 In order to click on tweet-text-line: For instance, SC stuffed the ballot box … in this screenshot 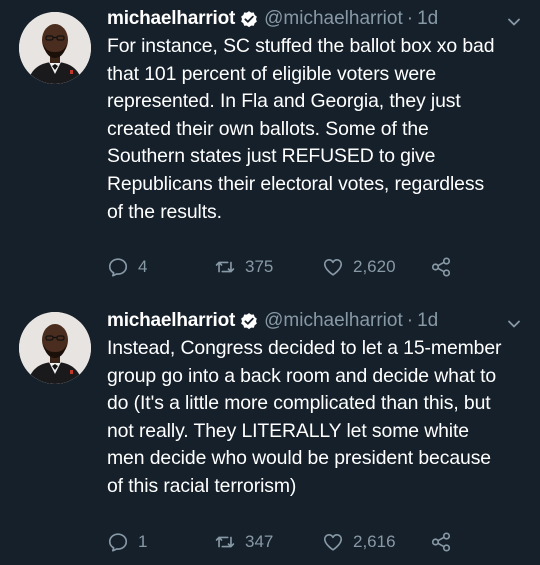, I will do `click(301, 46)`.